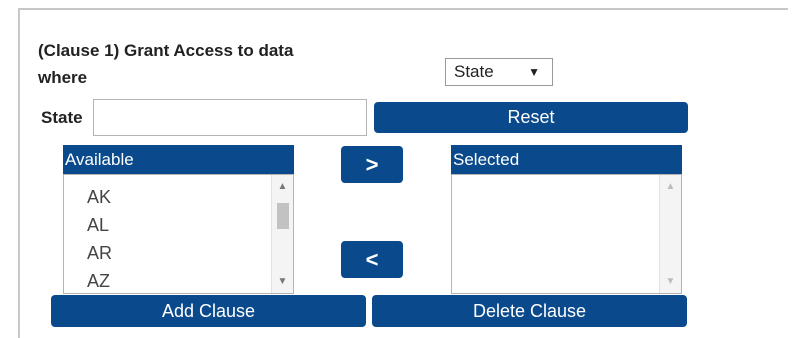 Image resolution: width=794 pixels, height=338 pixels. What do you see at coordinates (529, 311) in the screenshot?
I see `delete-clause-button: Delete Clause` at bounding box center [529, 311].